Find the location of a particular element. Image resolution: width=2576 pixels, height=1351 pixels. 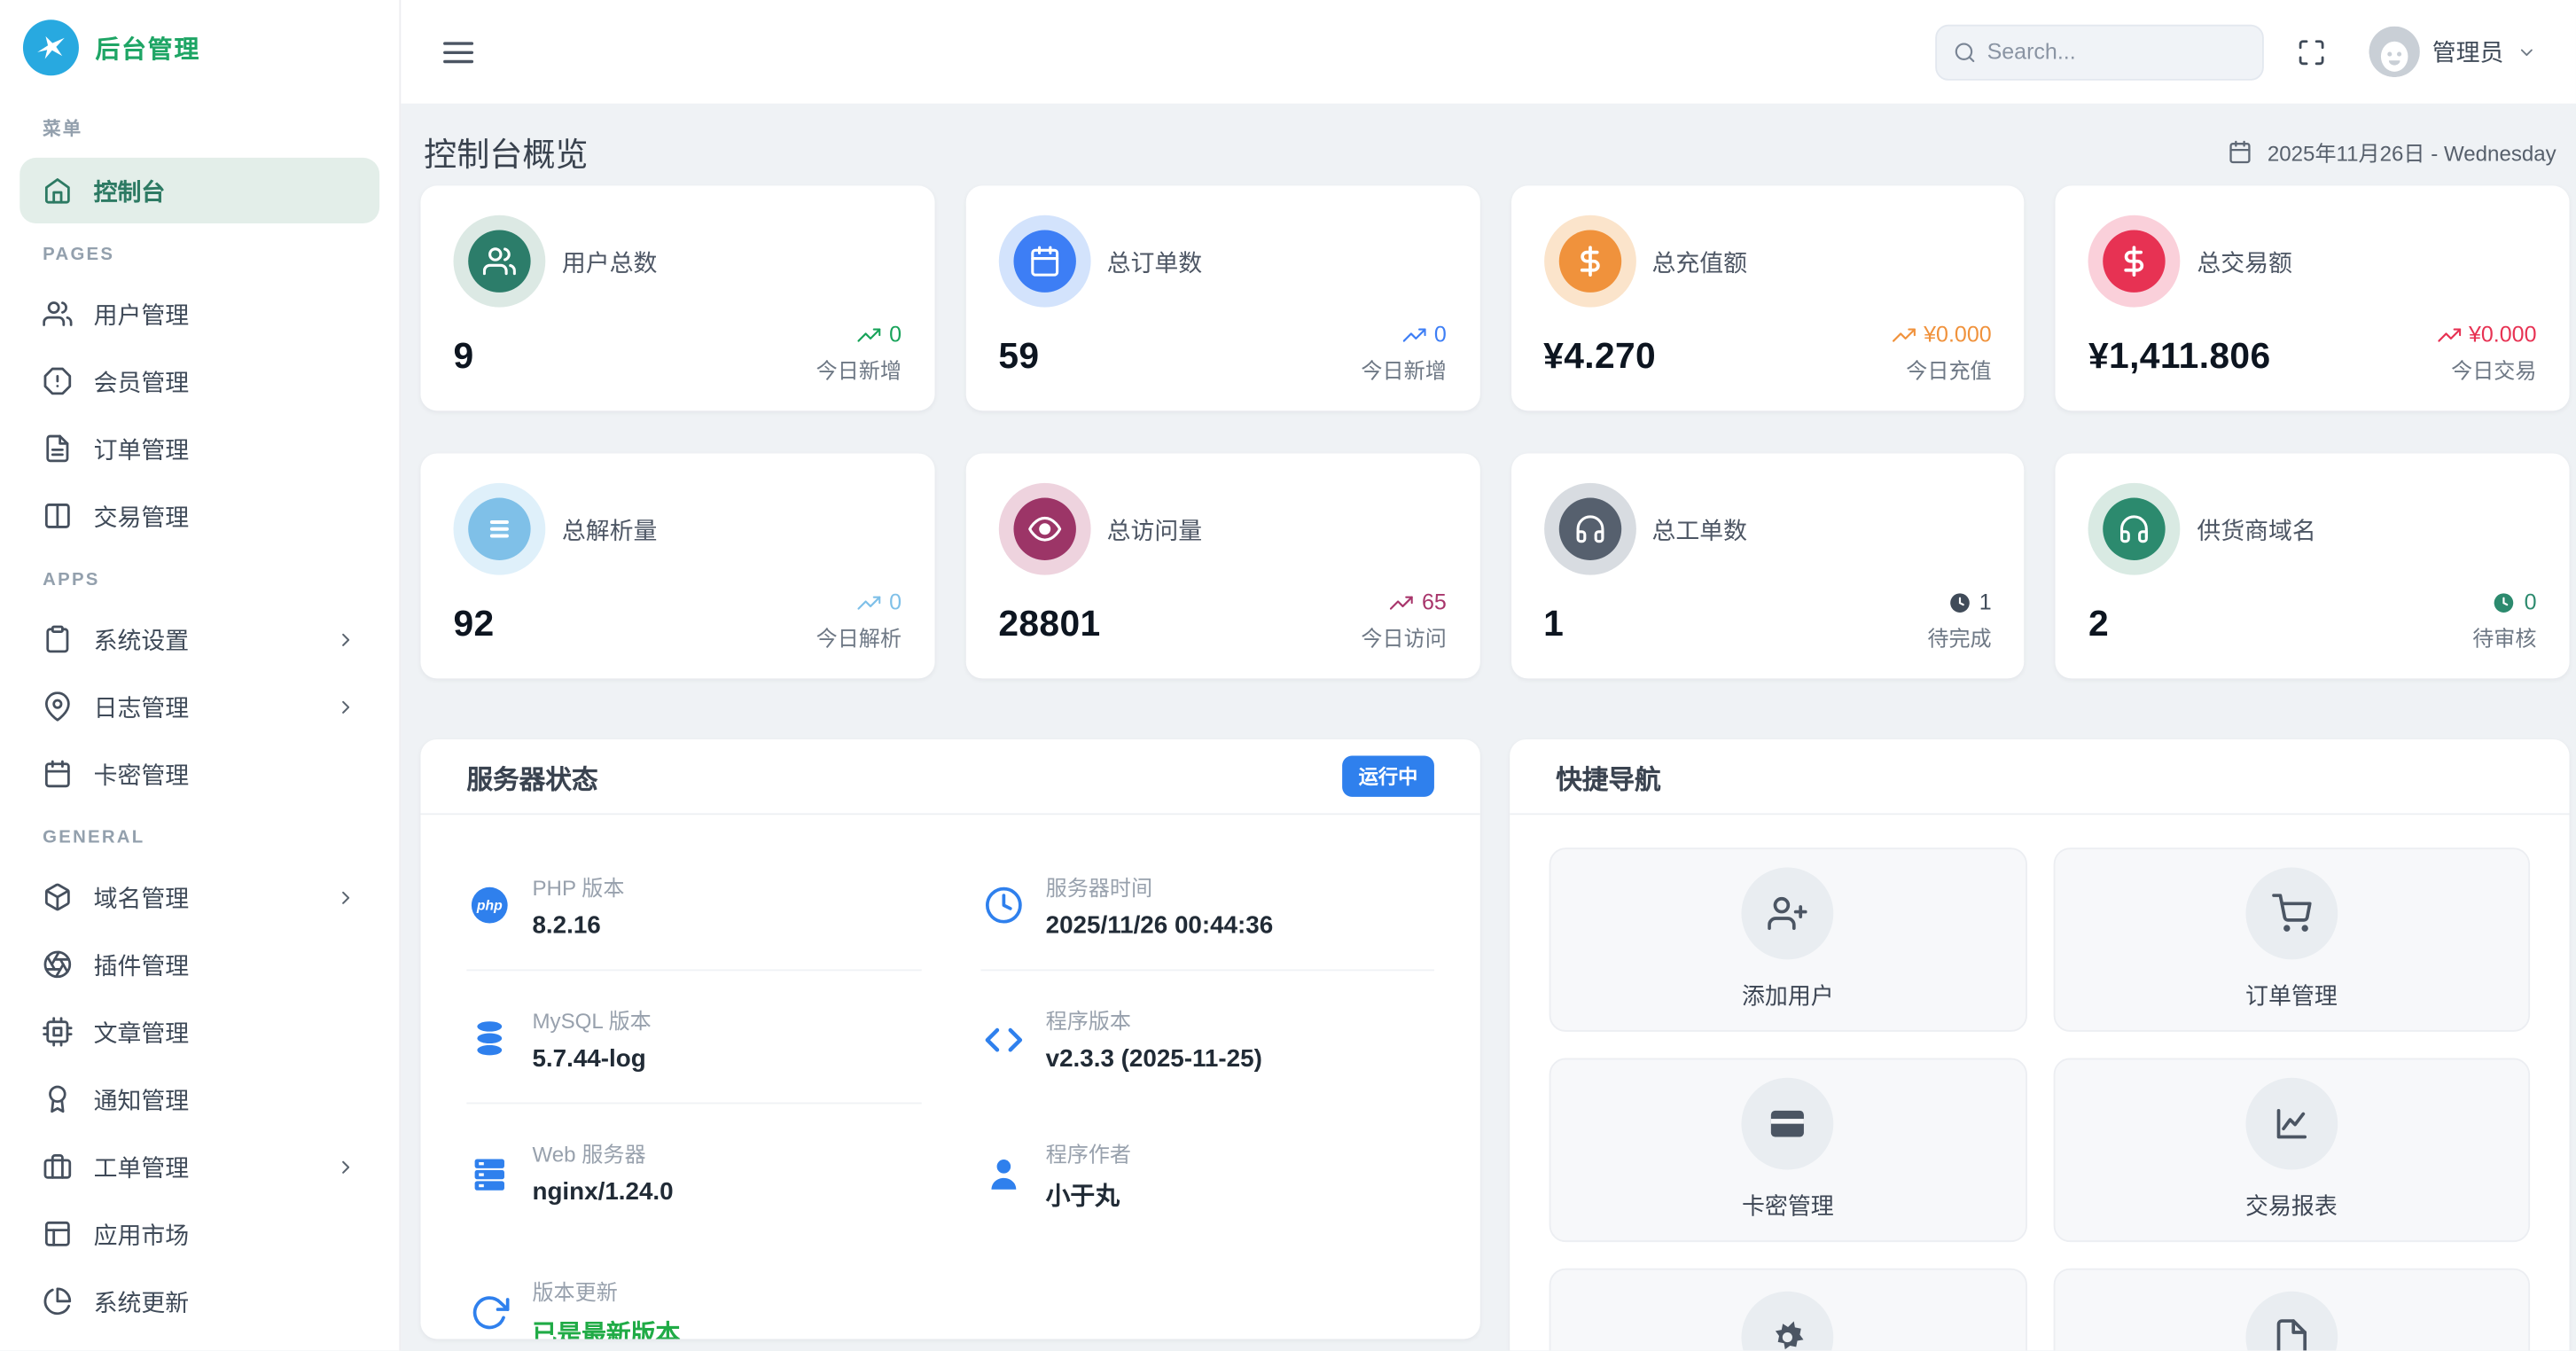

user-menu: 管理员 is located at coordinates (2452, 52).